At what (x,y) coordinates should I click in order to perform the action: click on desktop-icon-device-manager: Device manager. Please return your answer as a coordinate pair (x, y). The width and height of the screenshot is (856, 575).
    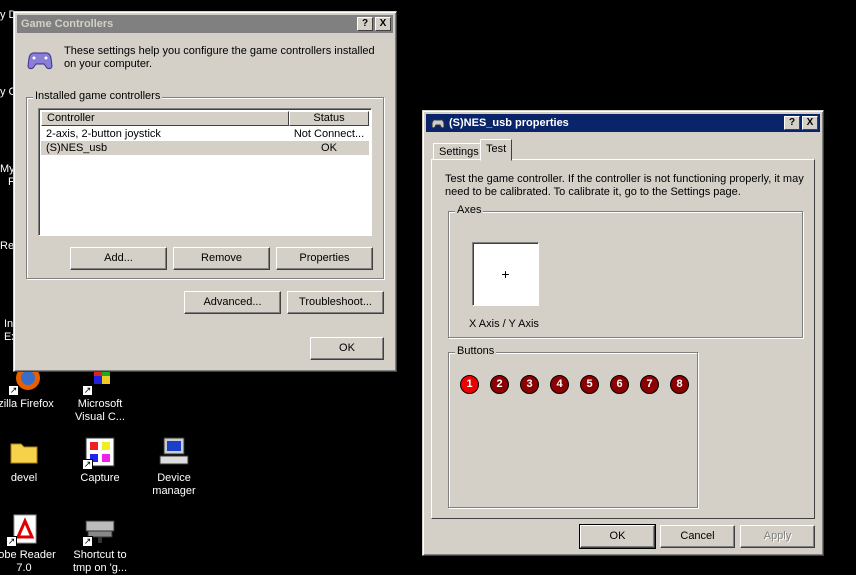
    Looking at the image, I should click on (174, 467).